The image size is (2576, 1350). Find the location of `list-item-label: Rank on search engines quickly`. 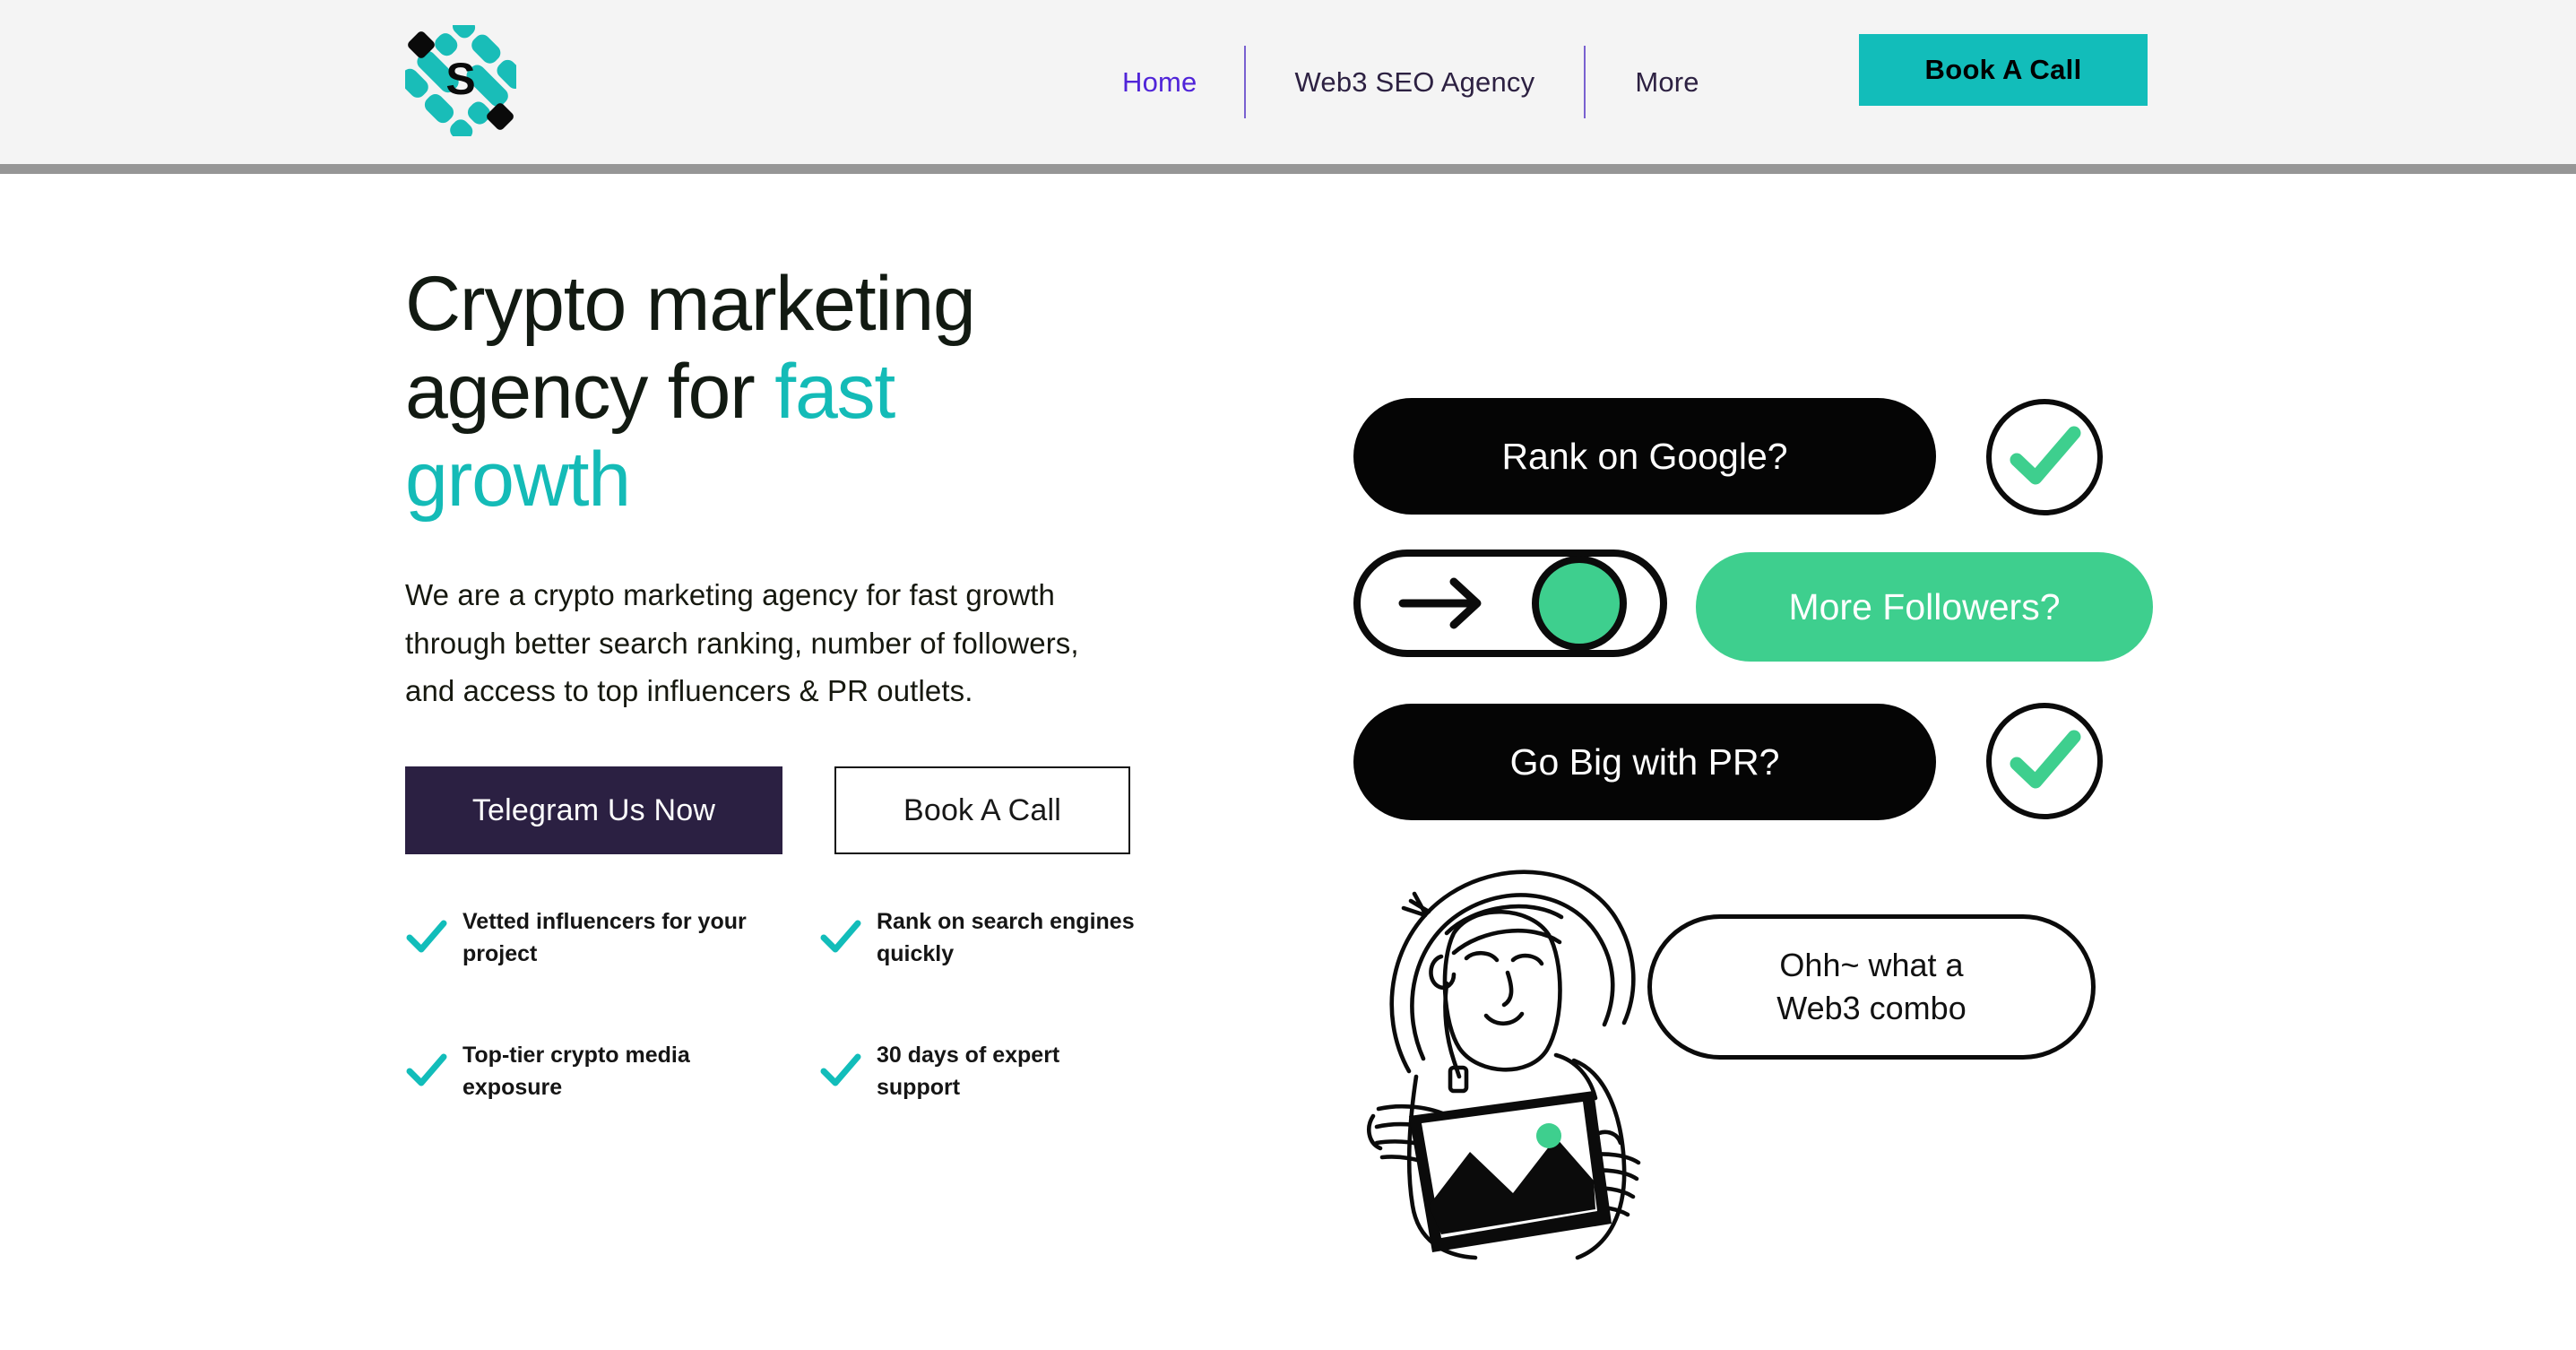

list-item-label: Rank on search engines quickly is located at coordinates (1006, 938).